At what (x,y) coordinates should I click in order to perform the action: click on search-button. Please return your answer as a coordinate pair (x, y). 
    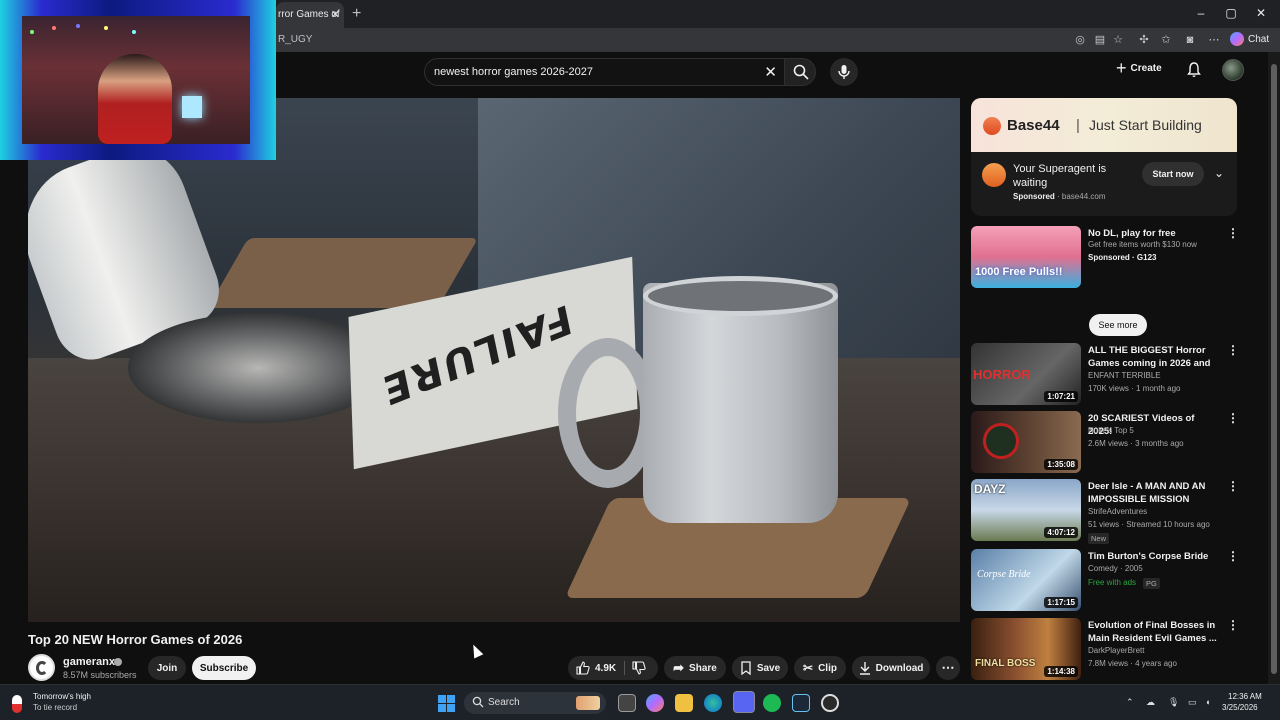
    Looking at the image, I should click on (800, 72).